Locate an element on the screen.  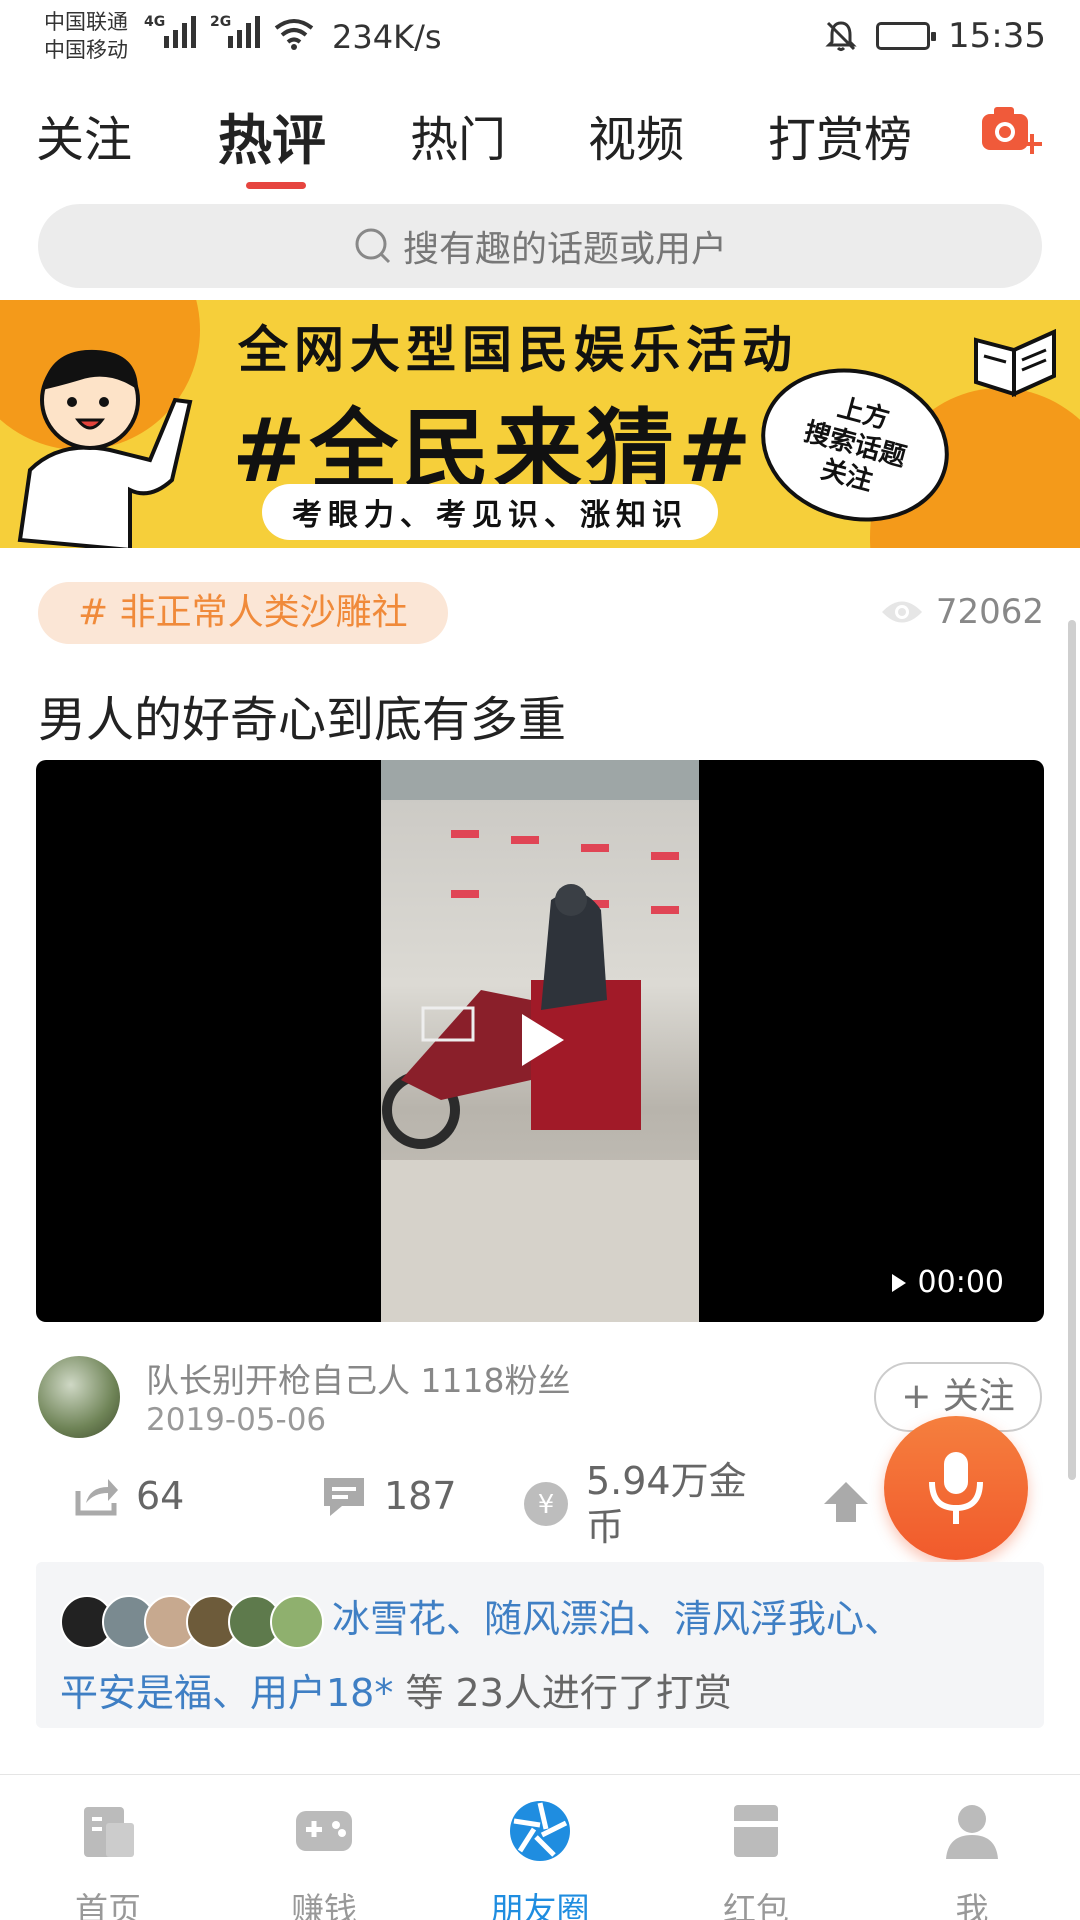
gamepad-icon is located at coordinates (324, 1831).